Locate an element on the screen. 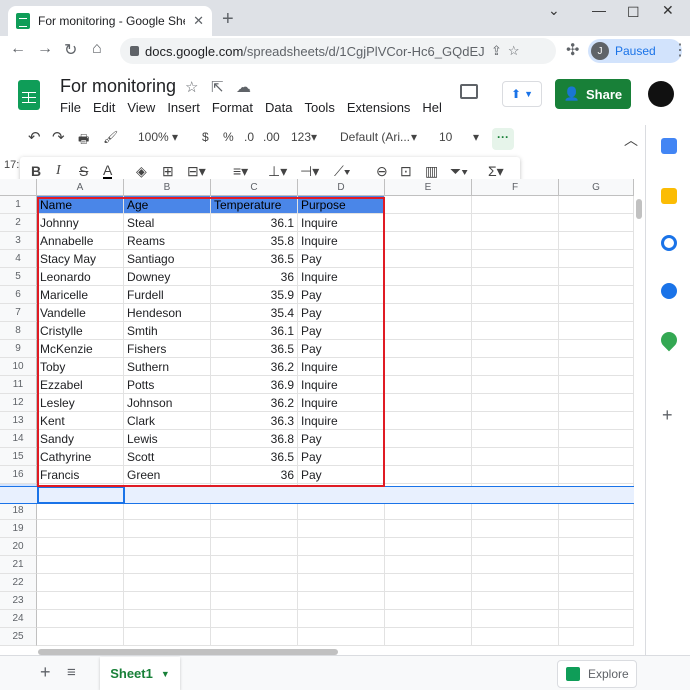 This screenshot has height=690, width=690. column-header-g: G is located at coordinates (596, 187).